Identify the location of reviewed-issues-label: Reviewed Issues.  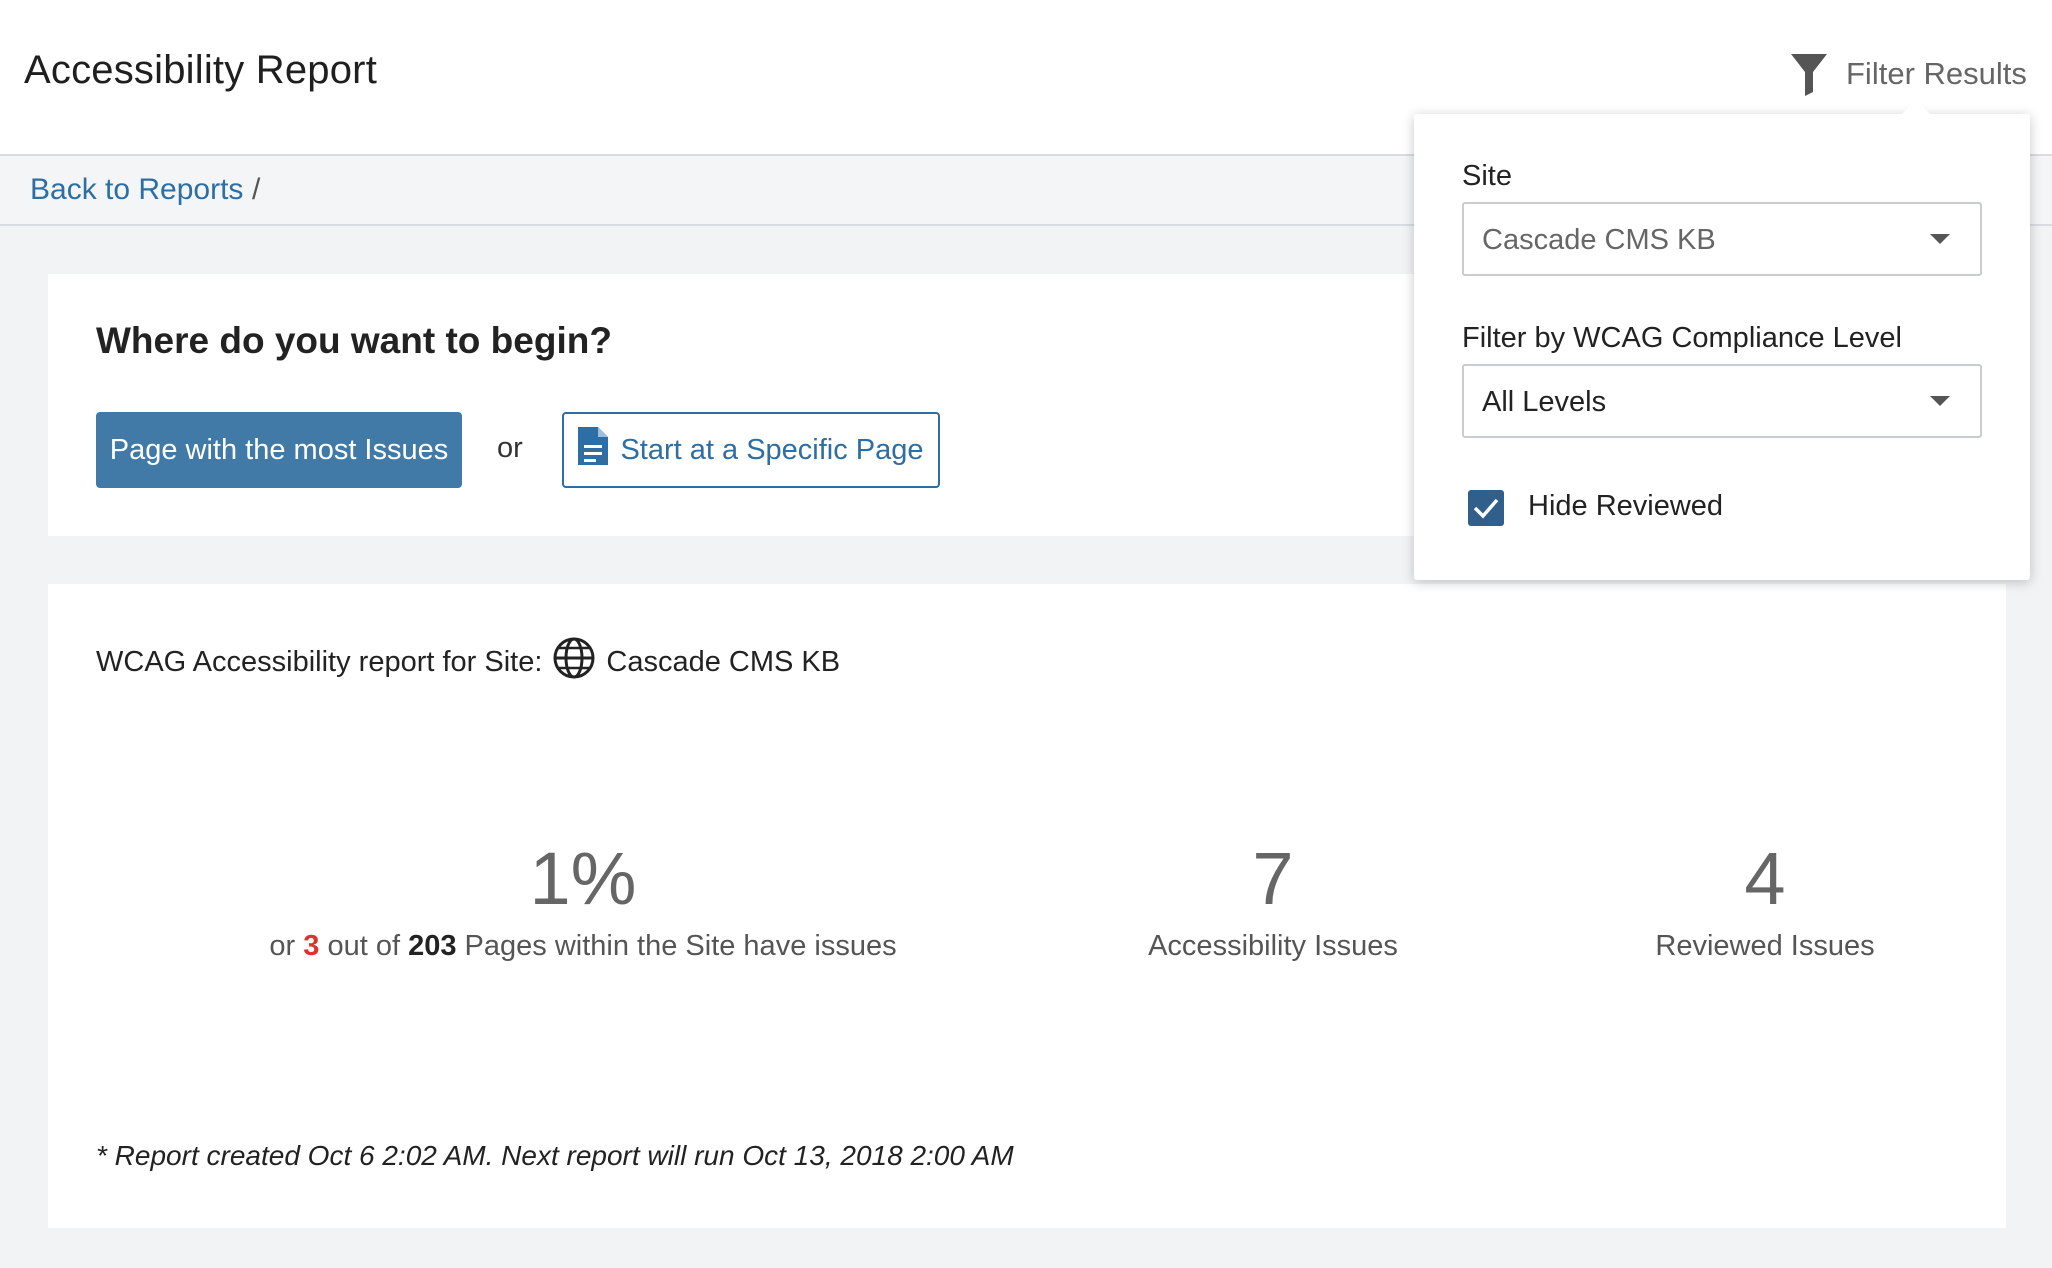
(1765, 946).